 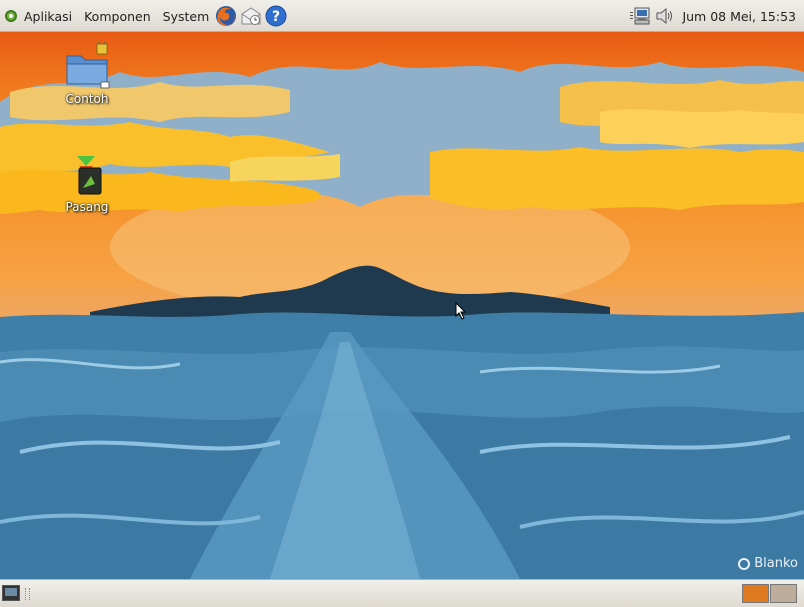 I want to click on mail-icon, so click(x=251, y=16).